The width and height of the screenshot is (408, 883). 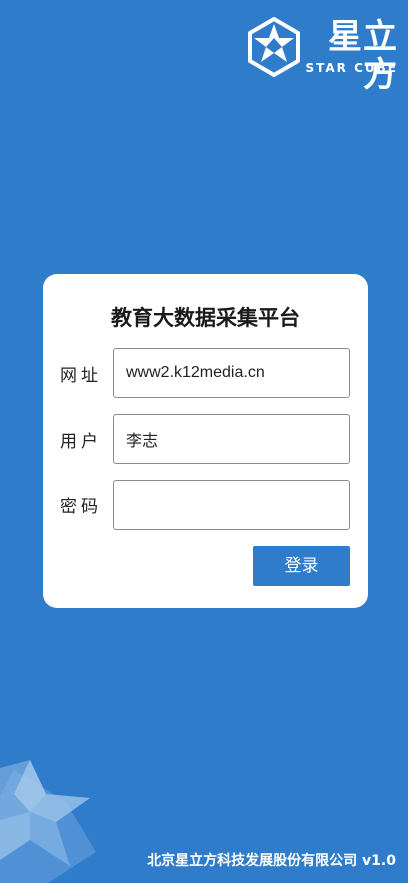 What do you see at coordinates (231, 505) in the screenshot?
I see `password-input` at bounding box center [231, 505].